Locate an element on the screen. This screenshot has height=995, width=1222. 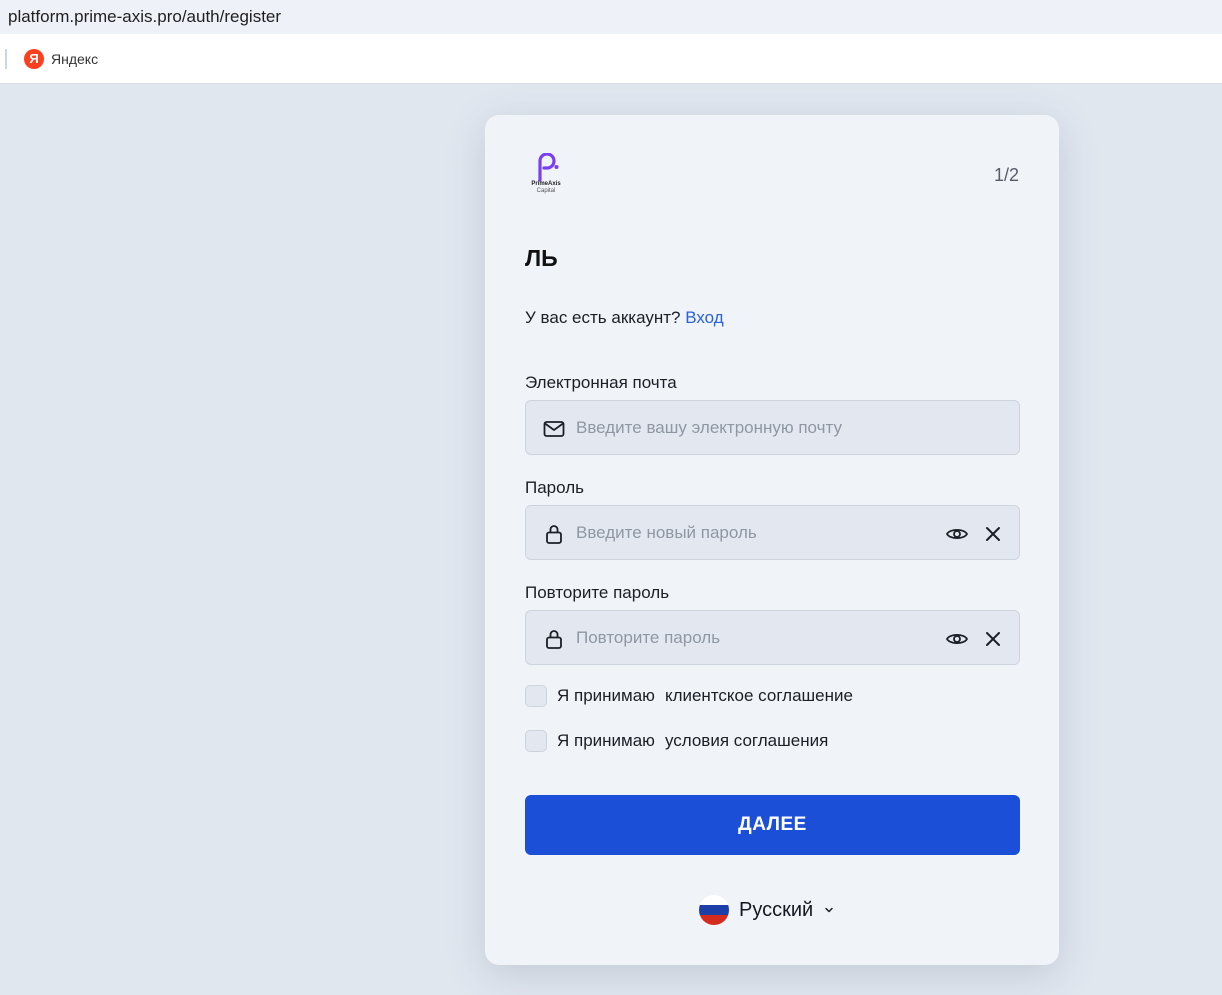
client-agreement-link: клиентское соглашение is located at coordinates (759, 696).